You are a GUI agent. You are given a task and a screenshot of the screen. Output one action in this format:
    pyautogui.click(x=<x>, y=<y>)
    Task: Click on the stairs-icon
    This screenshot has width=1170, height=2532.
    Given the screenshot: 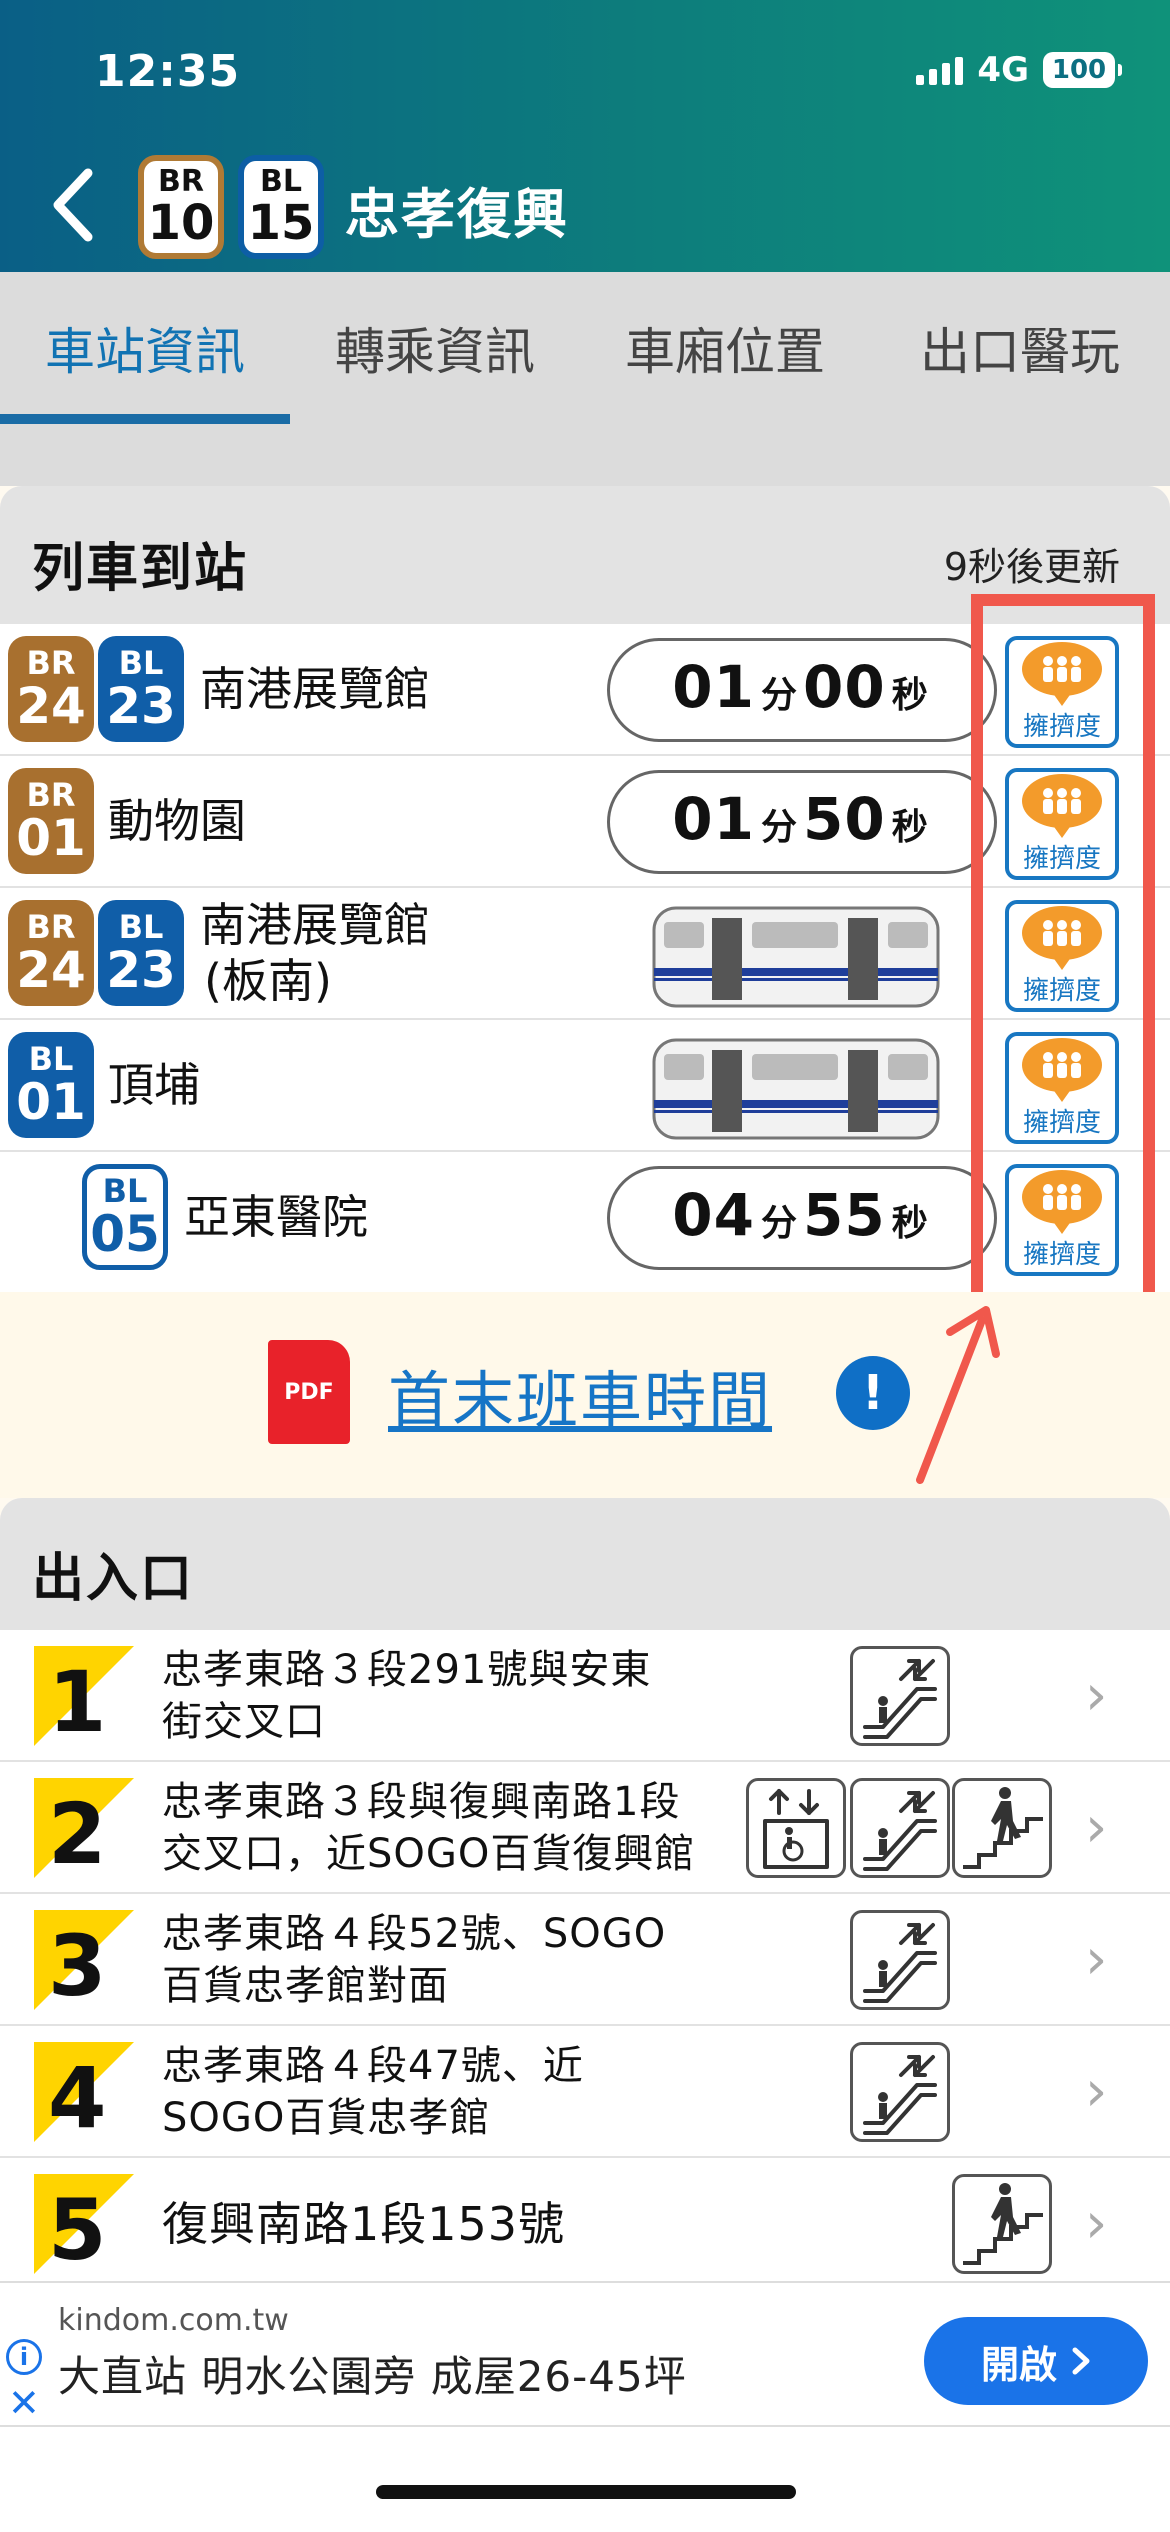 What is the action you would take?
    pyautogui.click(x=1002, y=2224)
    